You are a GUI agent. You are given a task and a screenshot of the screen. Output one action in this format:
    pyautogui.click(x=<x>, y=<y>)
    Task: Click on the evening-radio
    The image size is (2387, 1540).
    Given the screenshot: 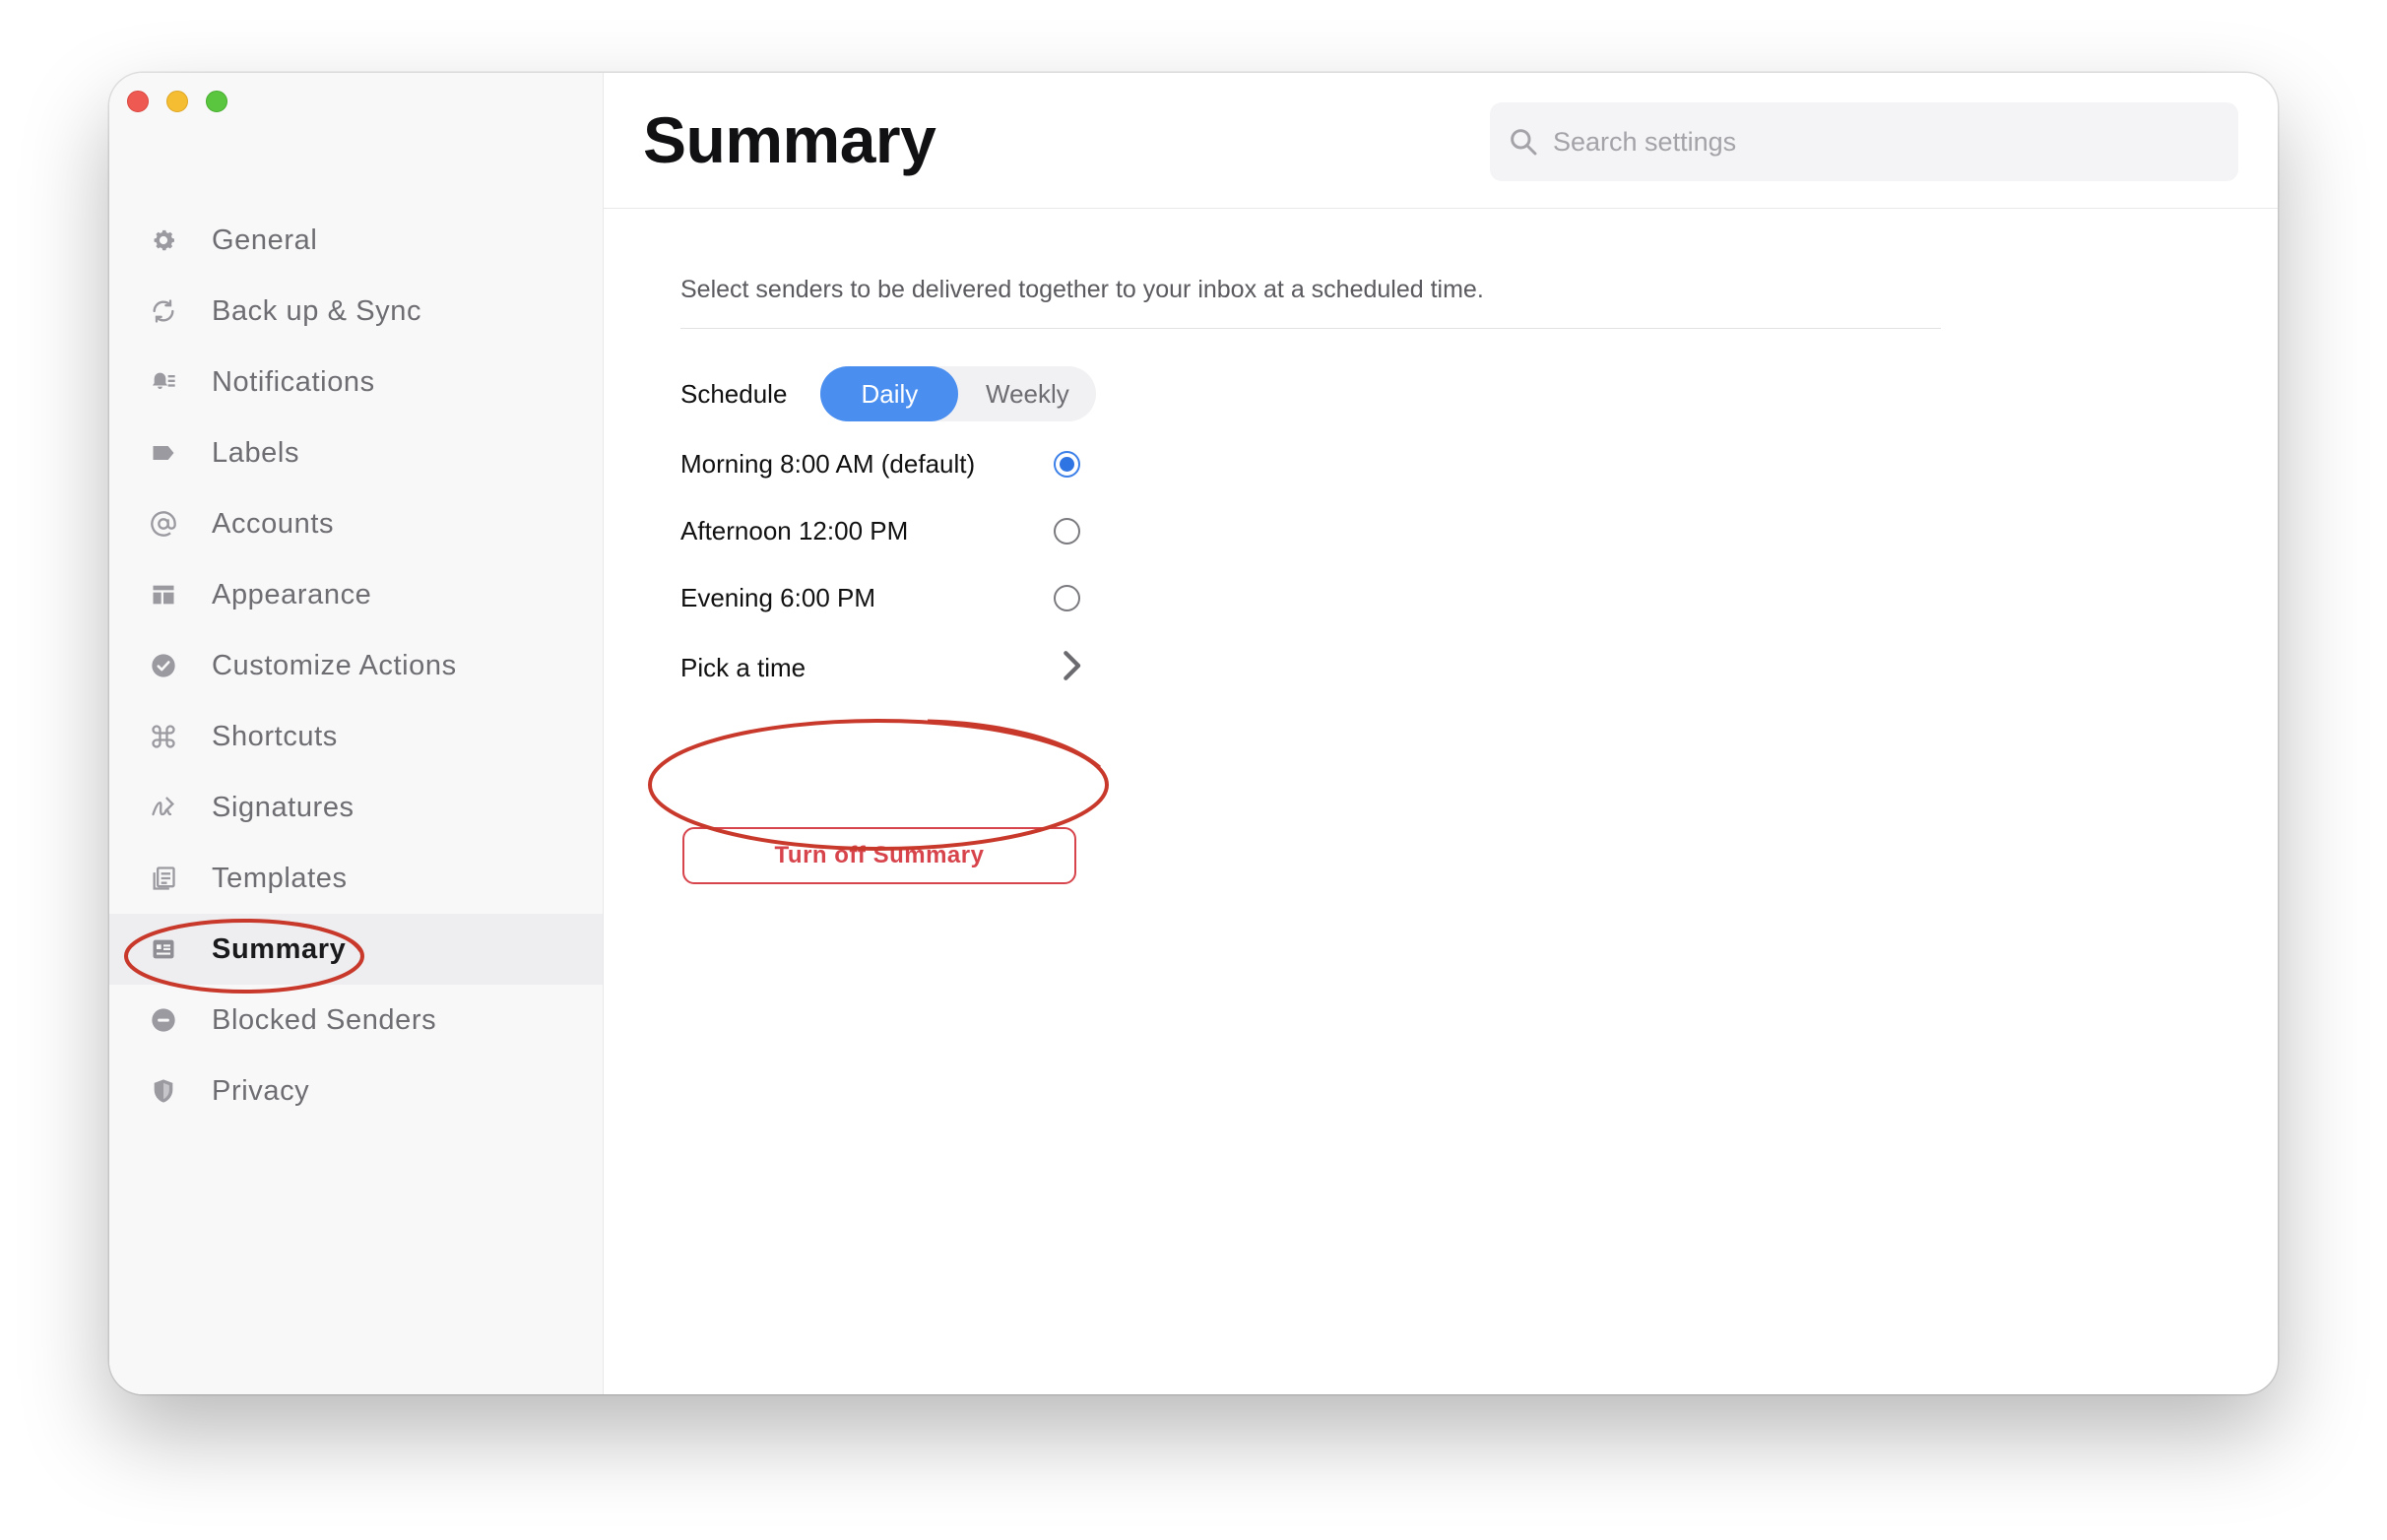 What is the action you would take?
    pyautogui.click(x=1067, y=597)
    